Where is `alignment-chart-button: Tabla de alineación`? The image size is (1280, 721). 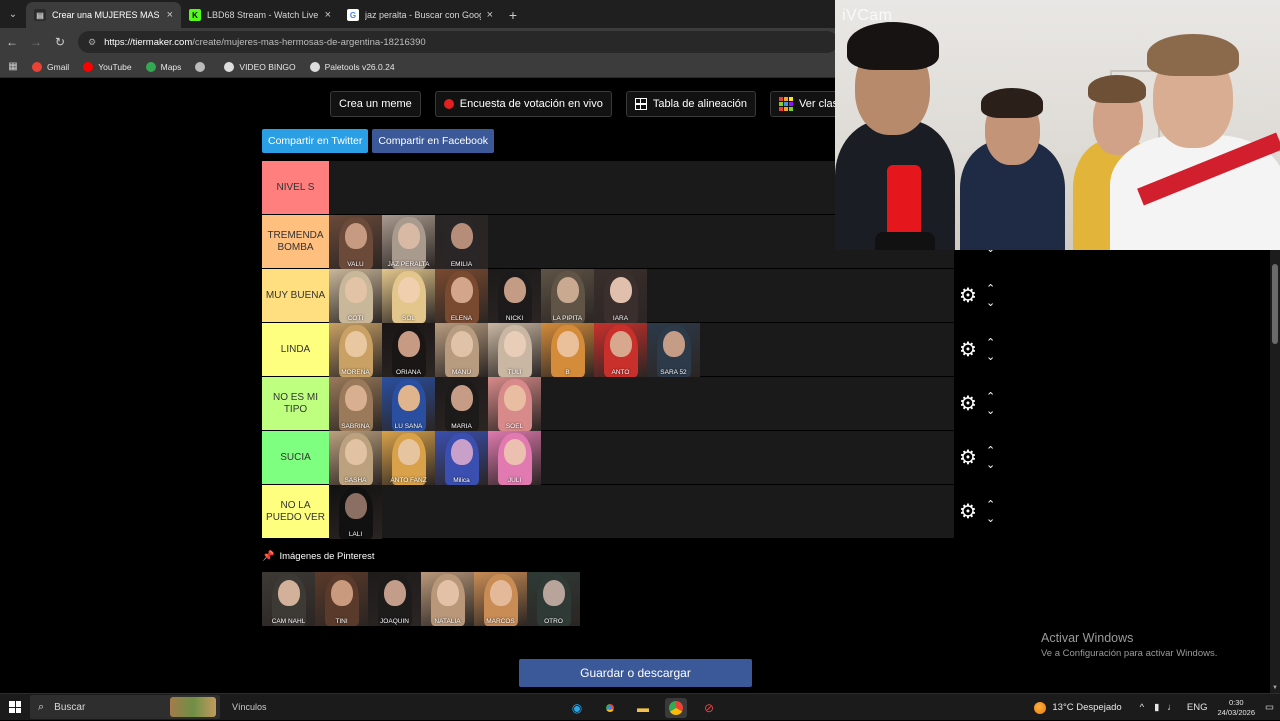
alignment-chart-button: Tabla de alineación is located at coordinates (691, 104).